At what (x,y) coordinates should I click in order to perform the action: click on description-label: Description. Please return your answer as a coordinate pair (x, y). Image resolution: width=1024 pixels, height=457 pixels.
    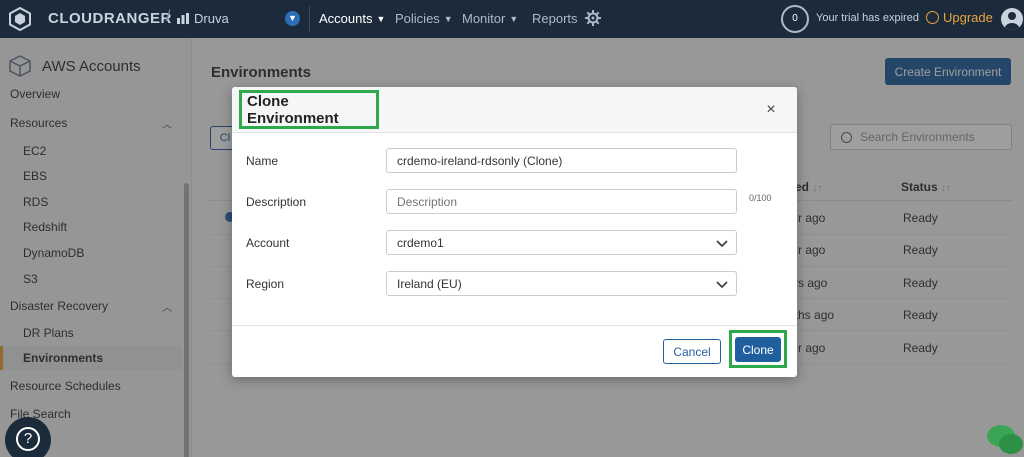
    Looking at the image, I should click on (276, 202).